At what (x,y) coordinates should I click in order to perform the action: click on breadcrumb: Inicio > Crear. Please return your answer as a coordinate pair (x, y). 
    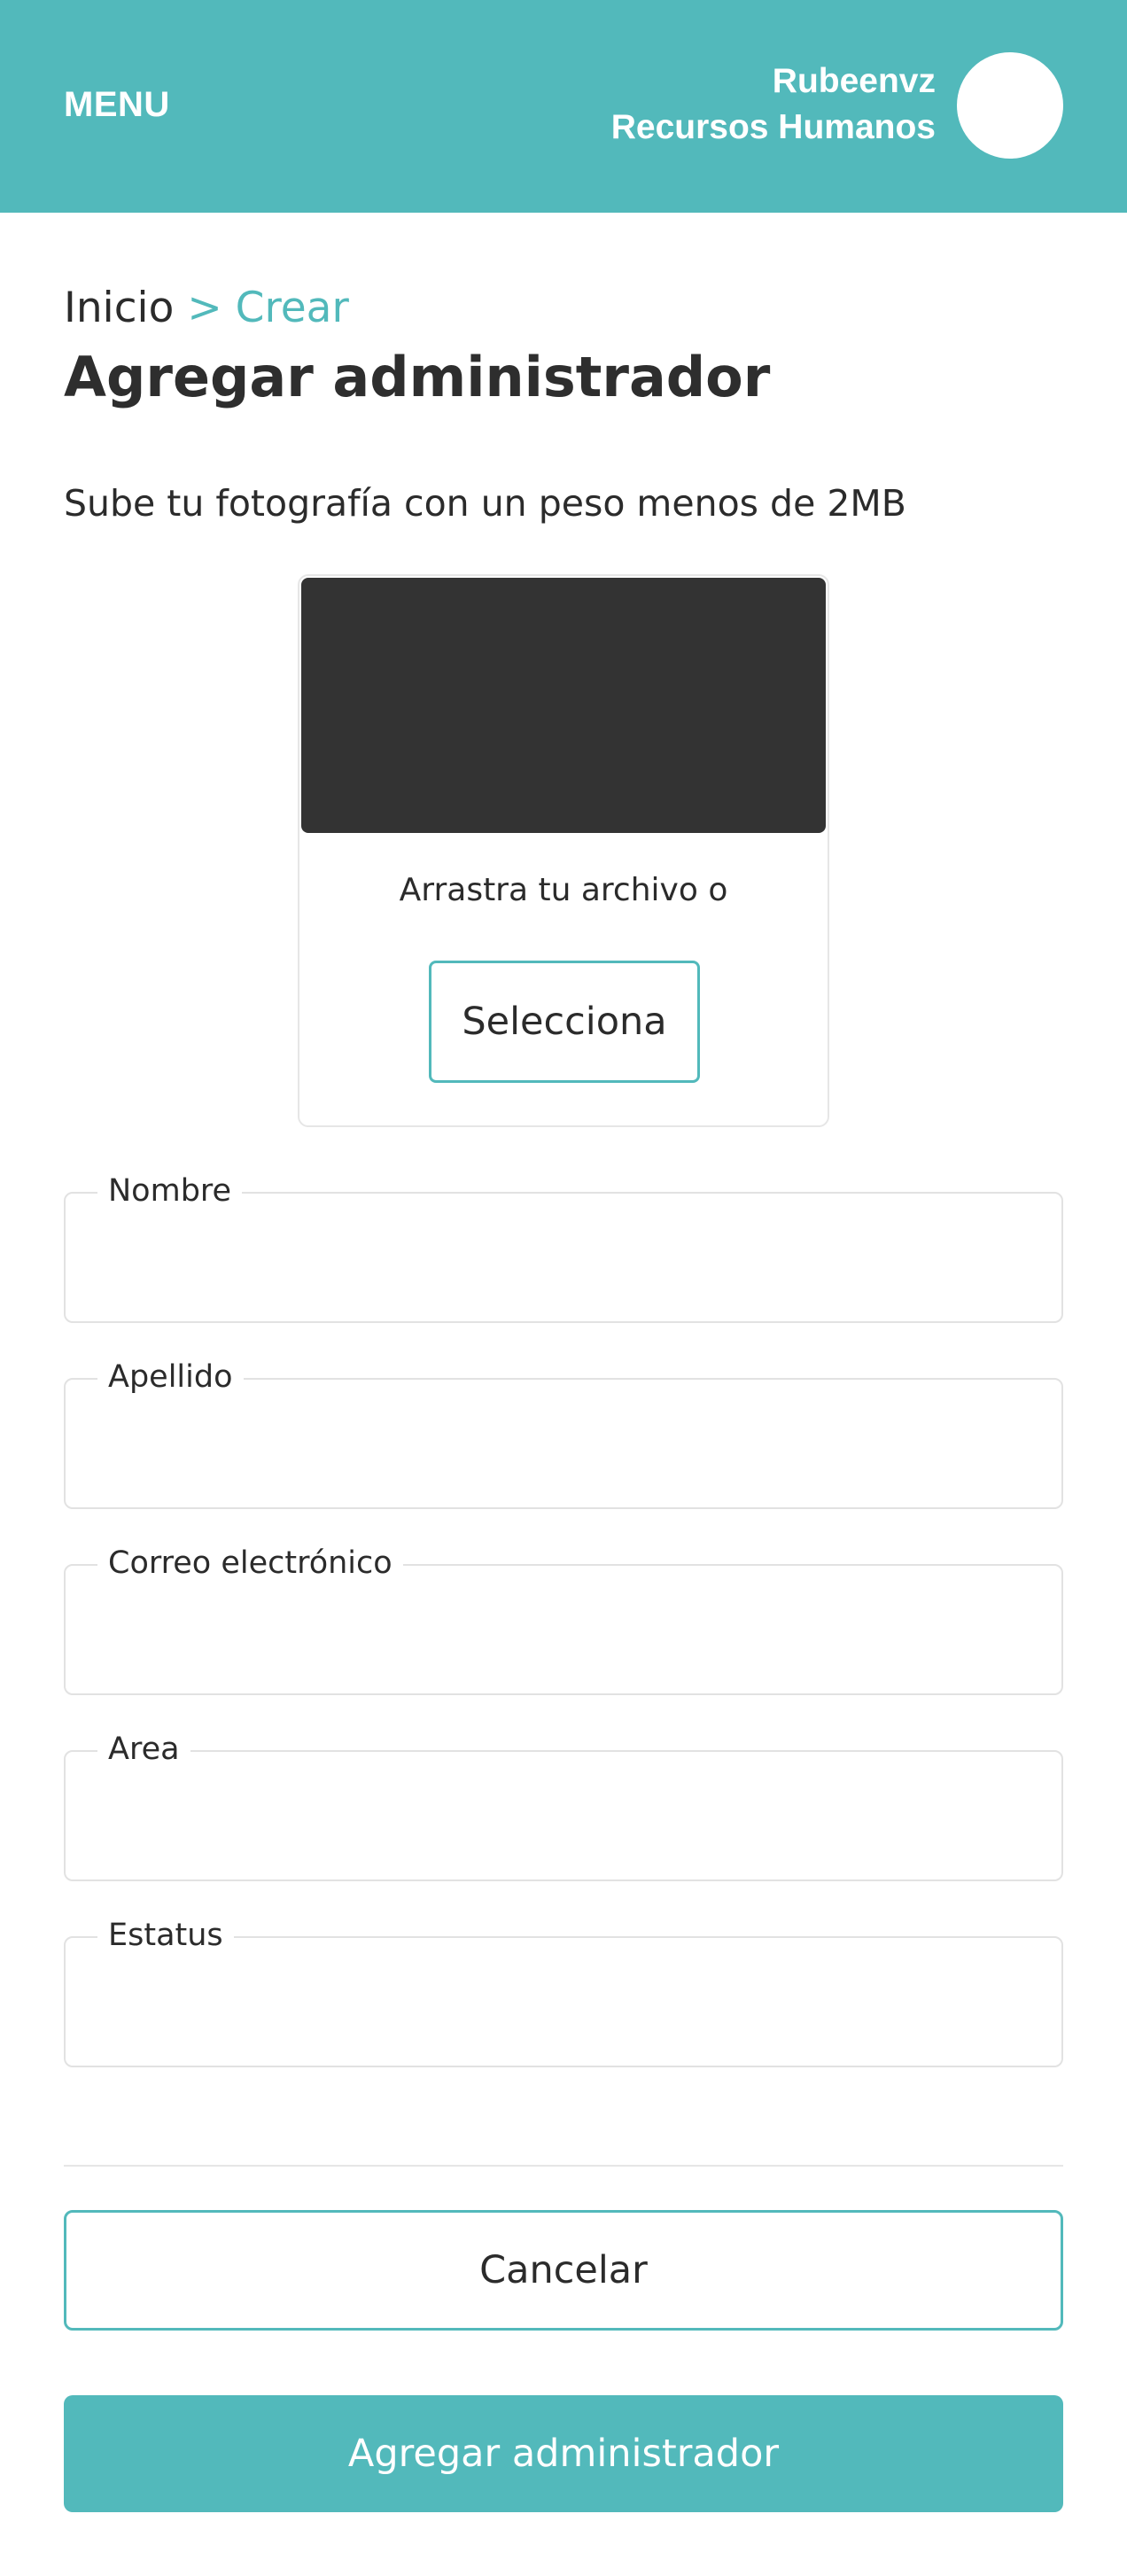
    Looking at the image, I should click on (207, 309).